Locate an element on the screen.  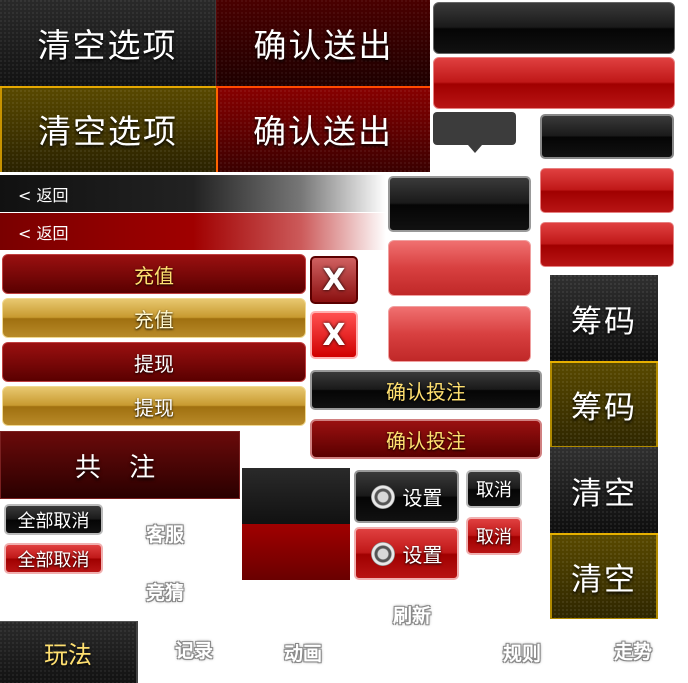
clear-tile: 清空 is located at coordinates (604, 490).